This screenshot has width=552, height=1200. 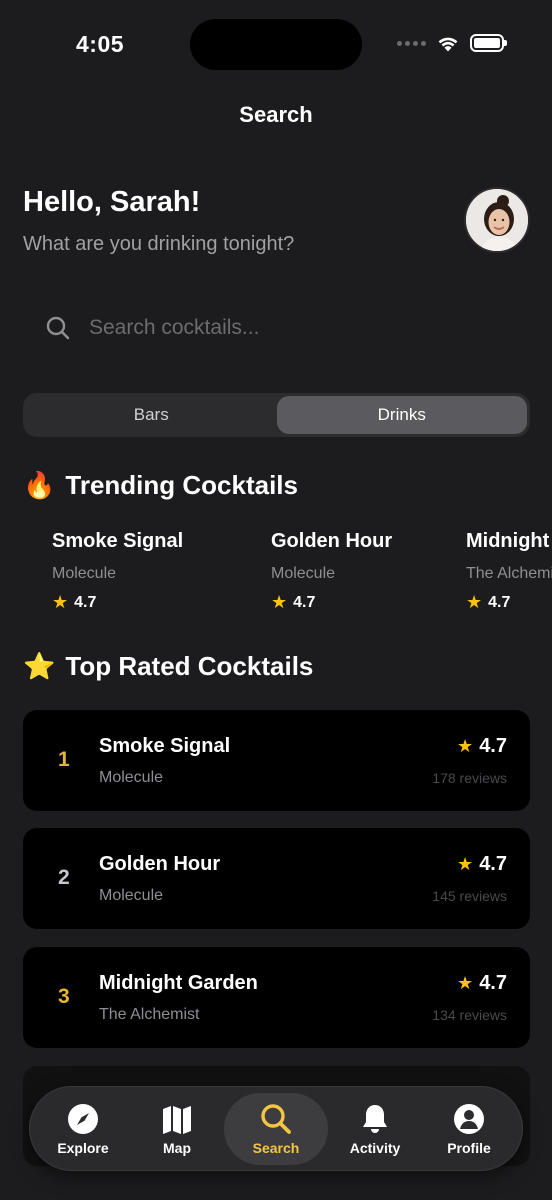 I want to click on battery-icon, so click(x=488, y=43).